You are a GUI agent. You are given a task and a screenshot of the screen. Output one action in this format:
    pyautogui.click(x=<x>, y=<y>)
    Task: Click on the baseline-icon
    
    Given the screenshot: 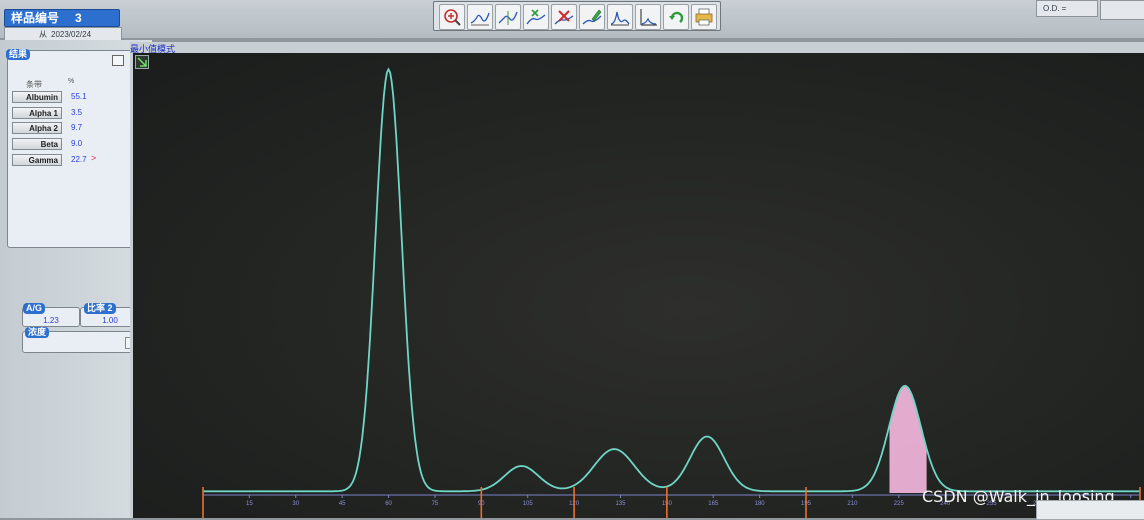 What is the action you would take?
    pyautogui.click(x=648, y=17)
    